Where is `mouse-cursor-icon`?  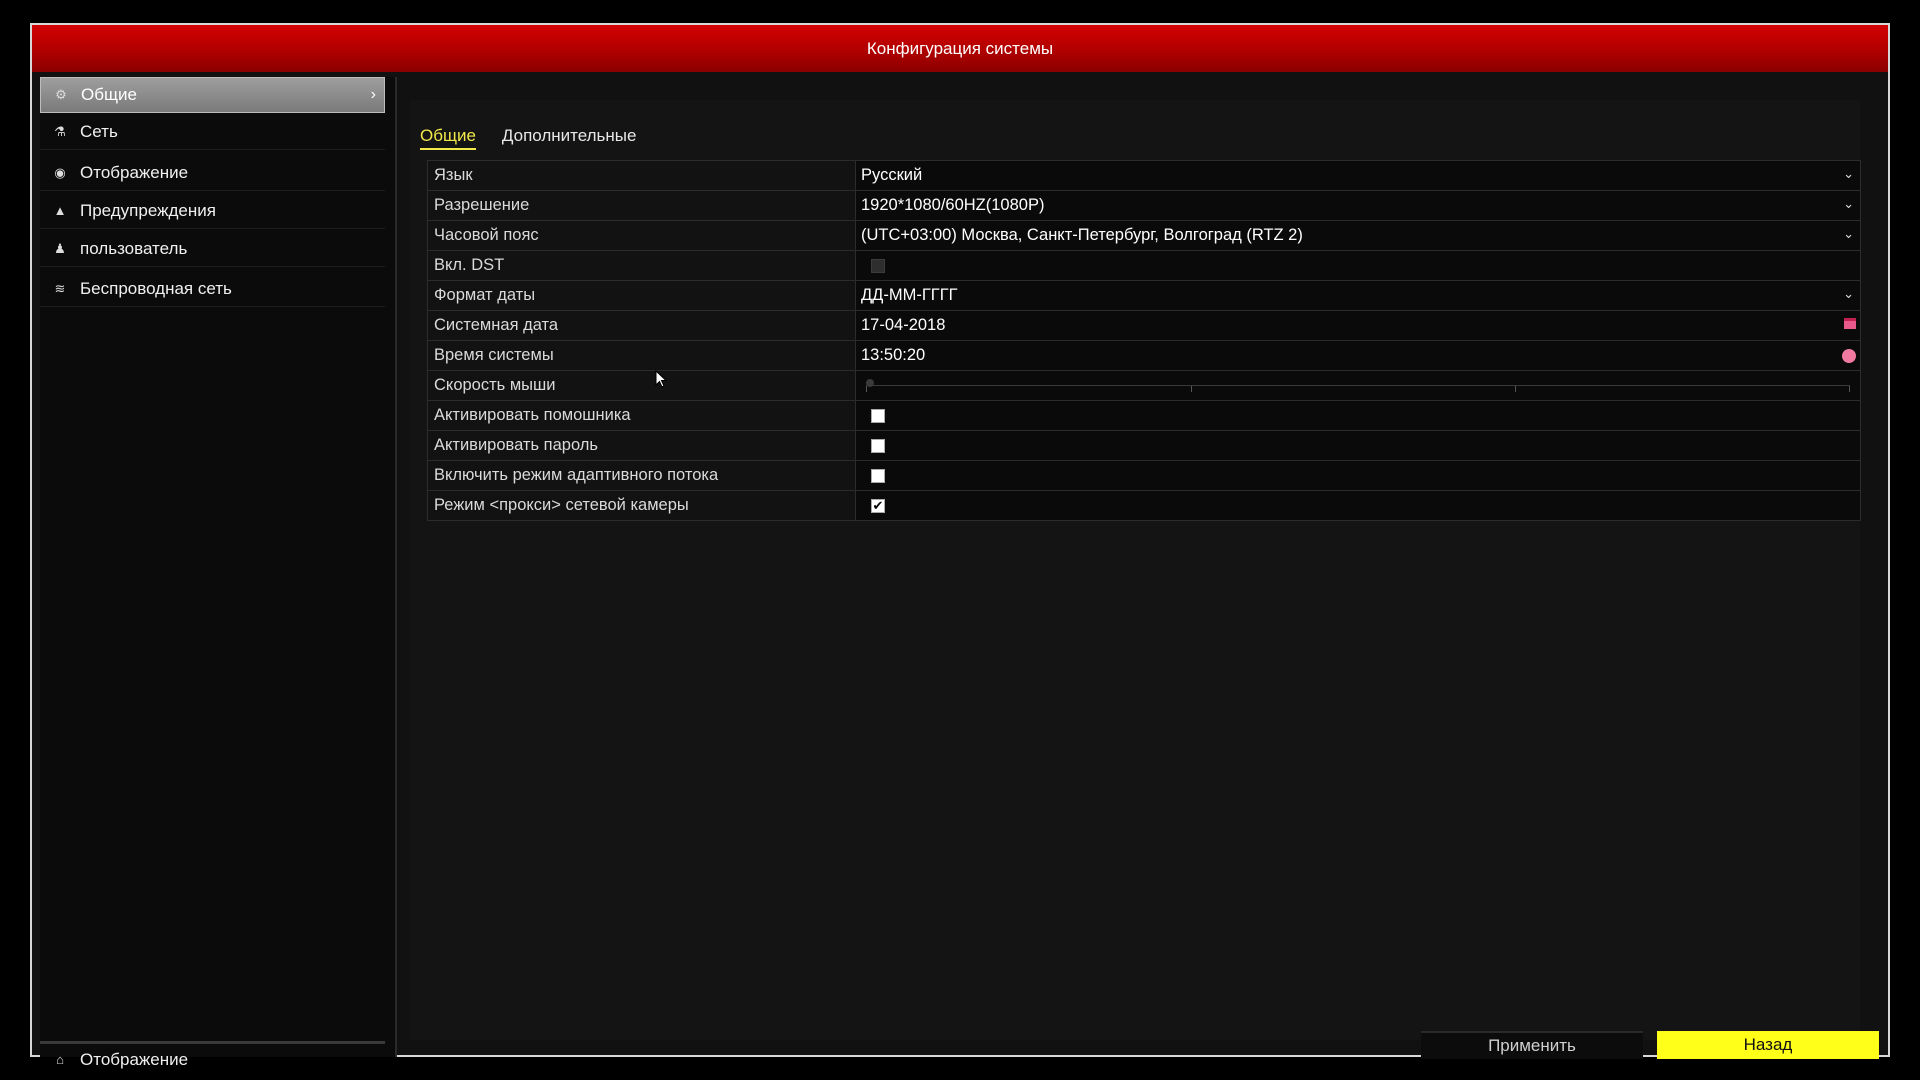
mouse-cursor-icon is located at coordinates (661, 379).